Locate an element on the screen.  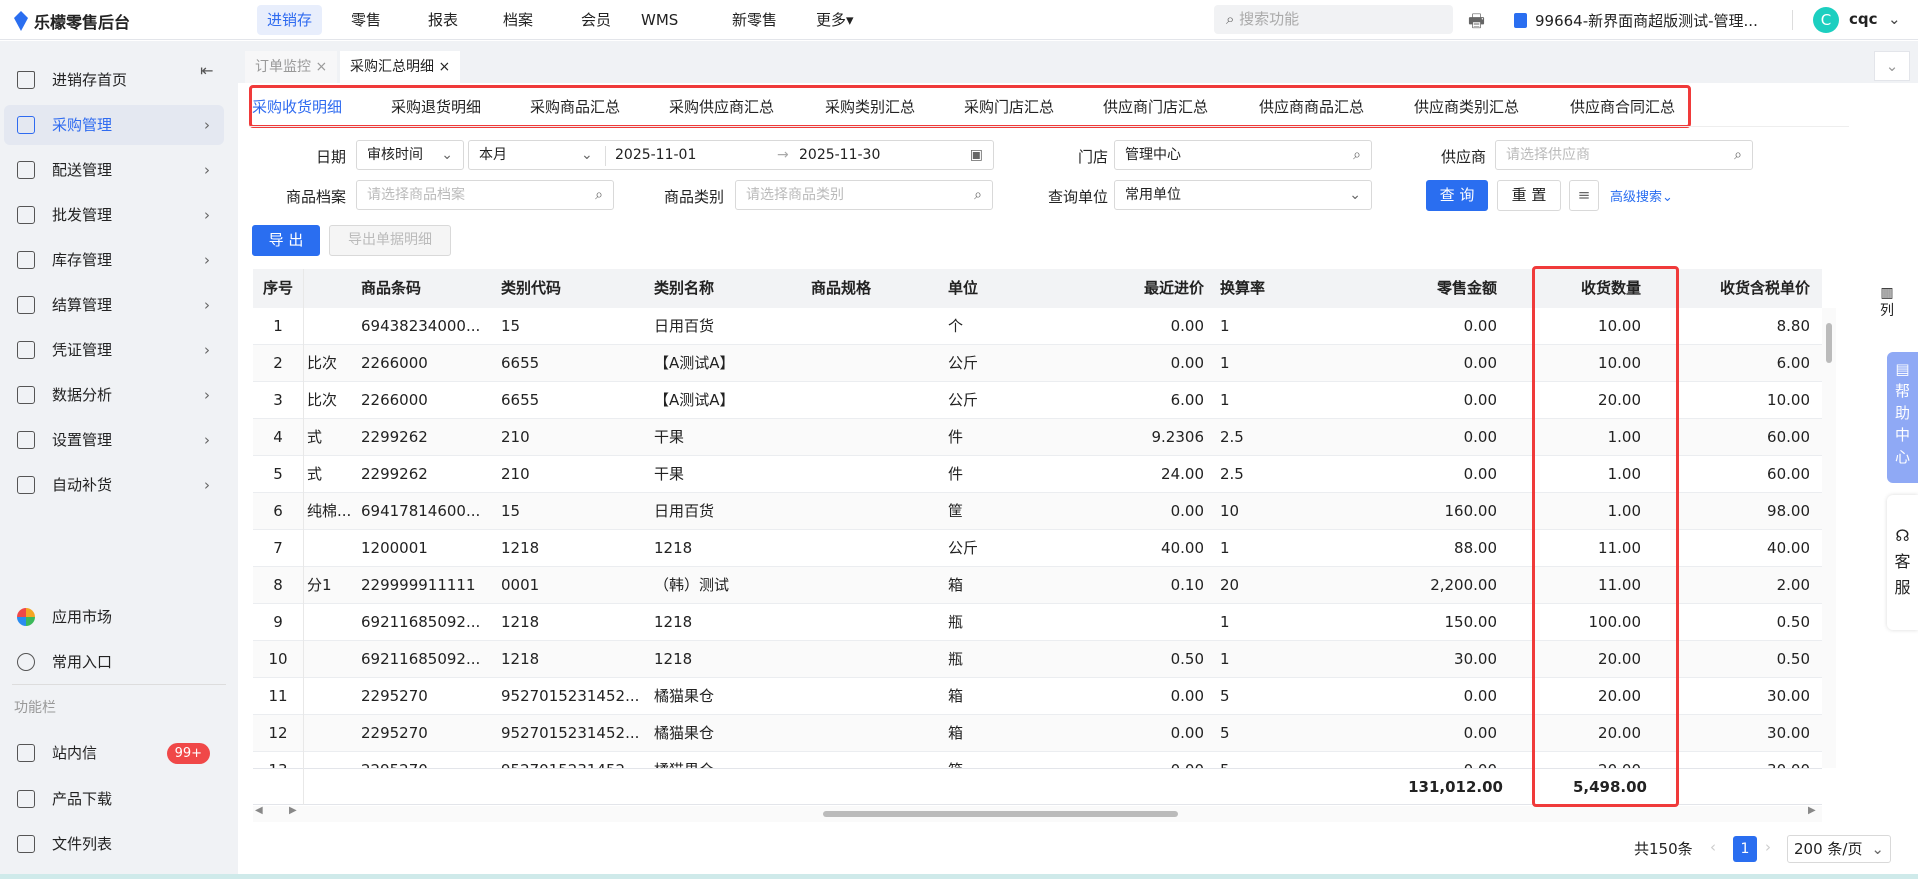
sidebar-item-stock: 库存管理 › is located at coordinates (114, 260).